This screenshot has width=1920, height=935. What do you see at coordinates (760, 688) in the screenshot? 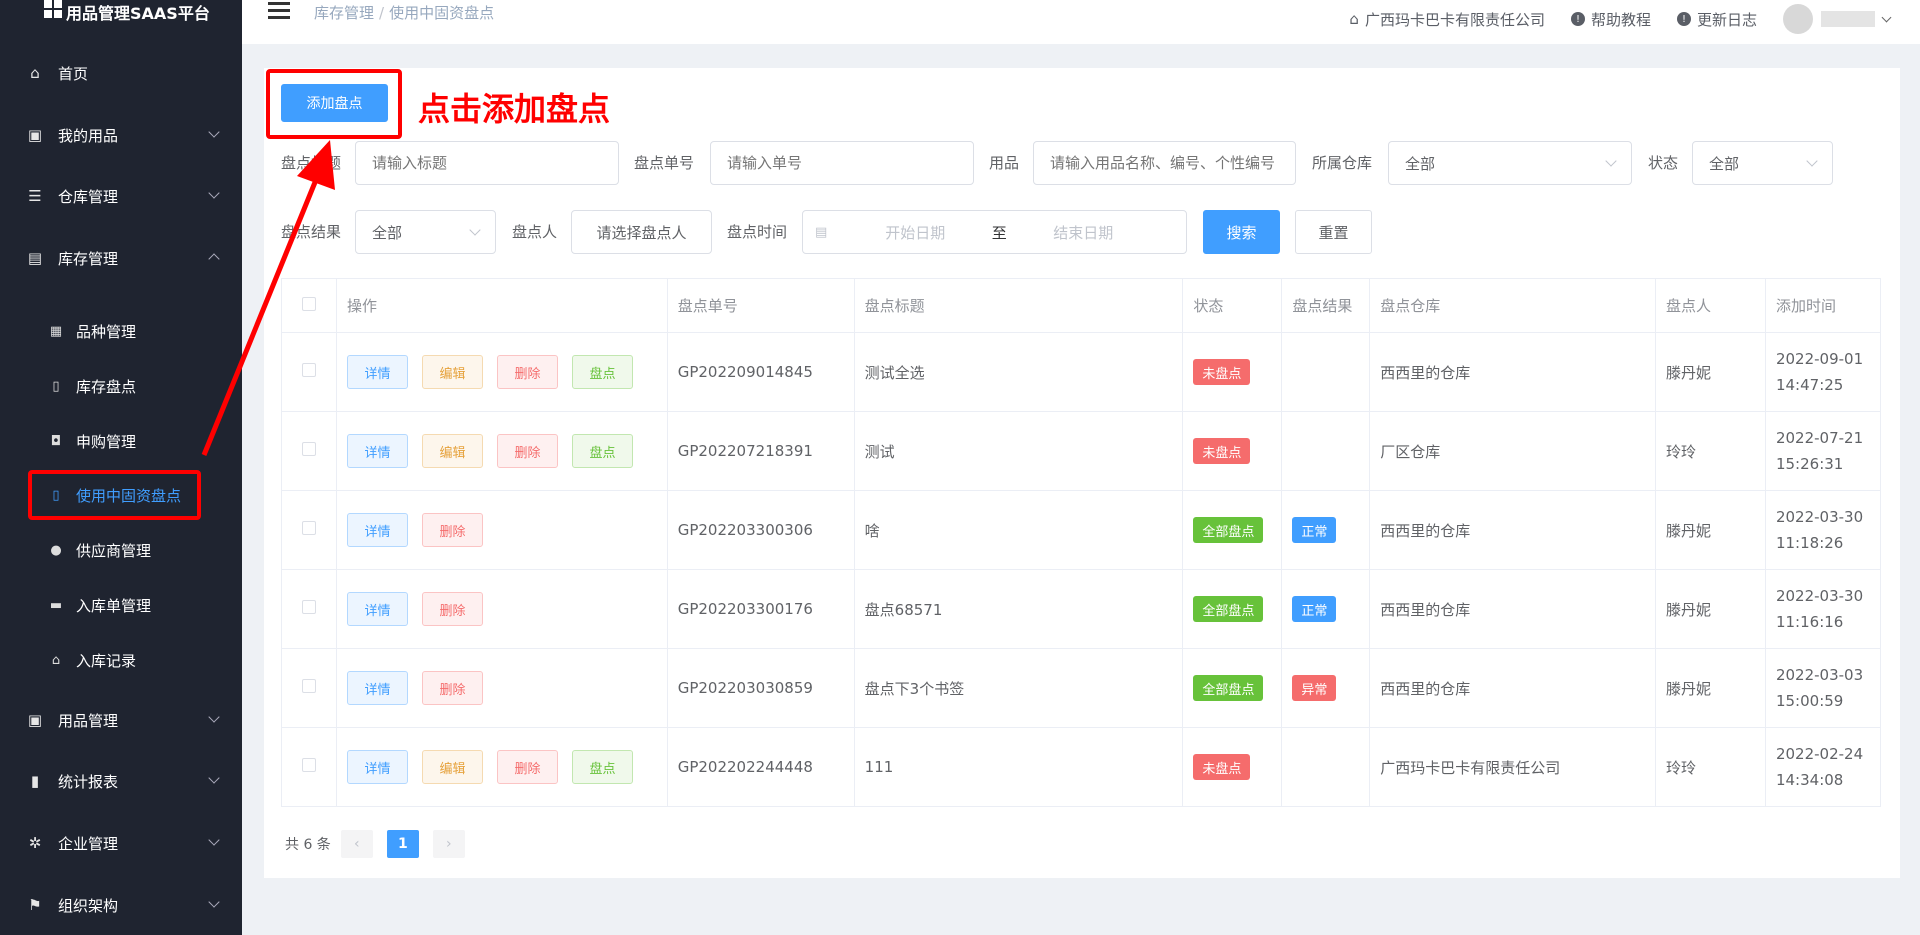
I see `order-no-cell: GP202203030859` at bounding box center [760, 688].